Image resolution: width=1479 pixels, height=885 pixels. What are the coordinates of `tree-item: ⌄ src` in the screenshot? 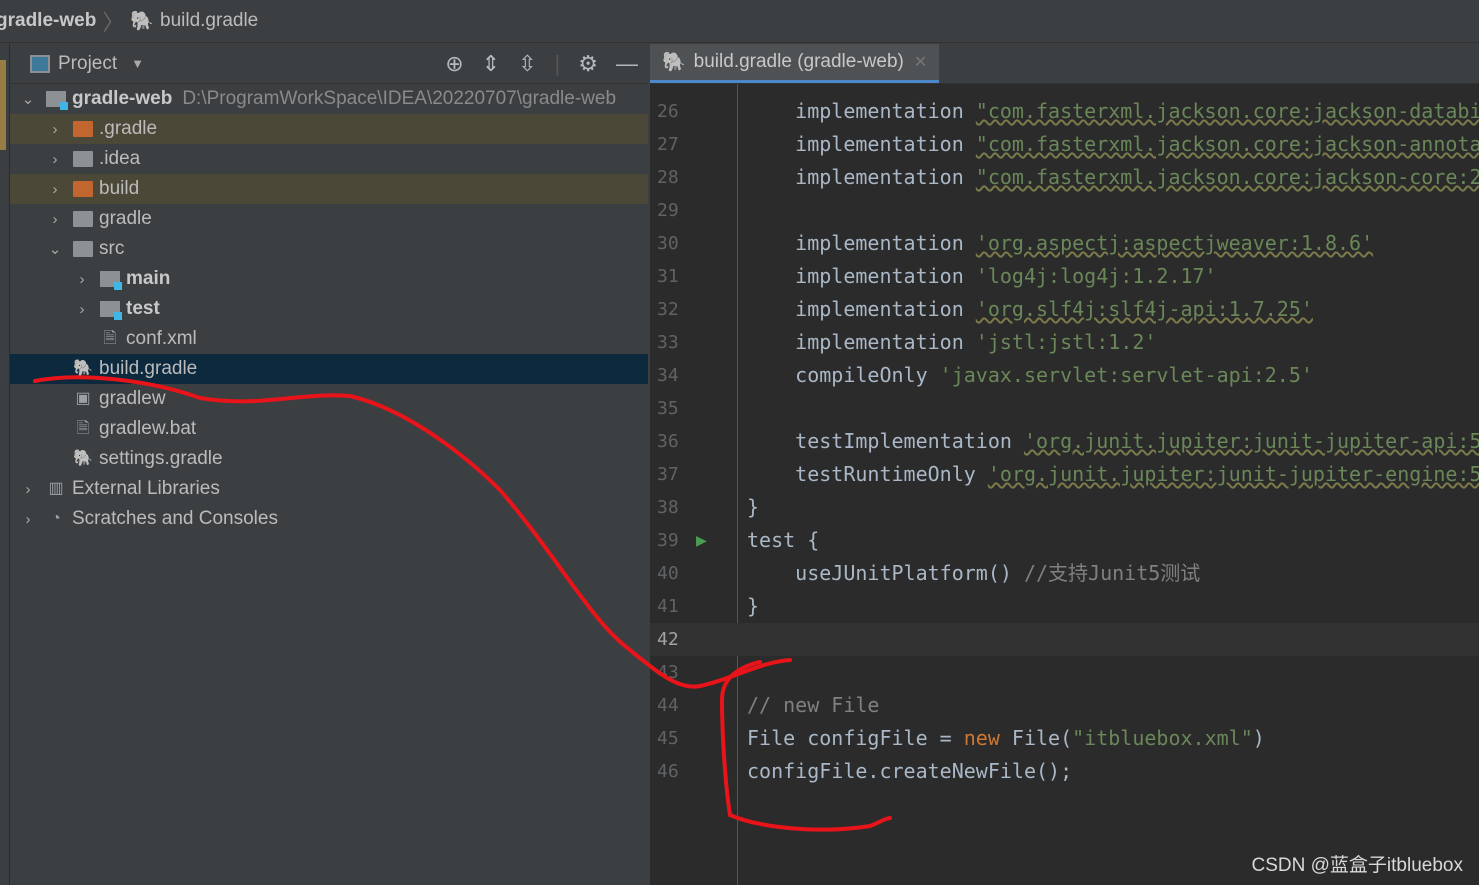 It's located at (329, 249).